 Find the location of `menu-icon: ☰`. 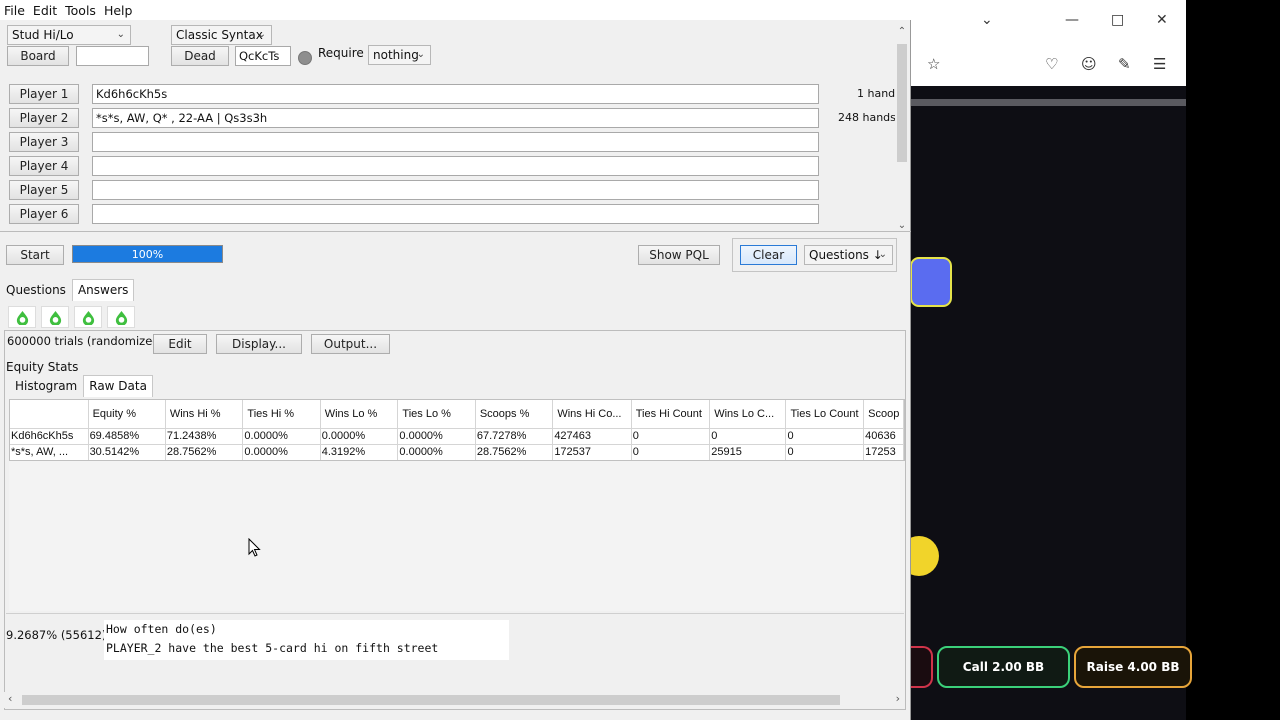

menu-icon: ☰ is located at coordinates (1159, 64).